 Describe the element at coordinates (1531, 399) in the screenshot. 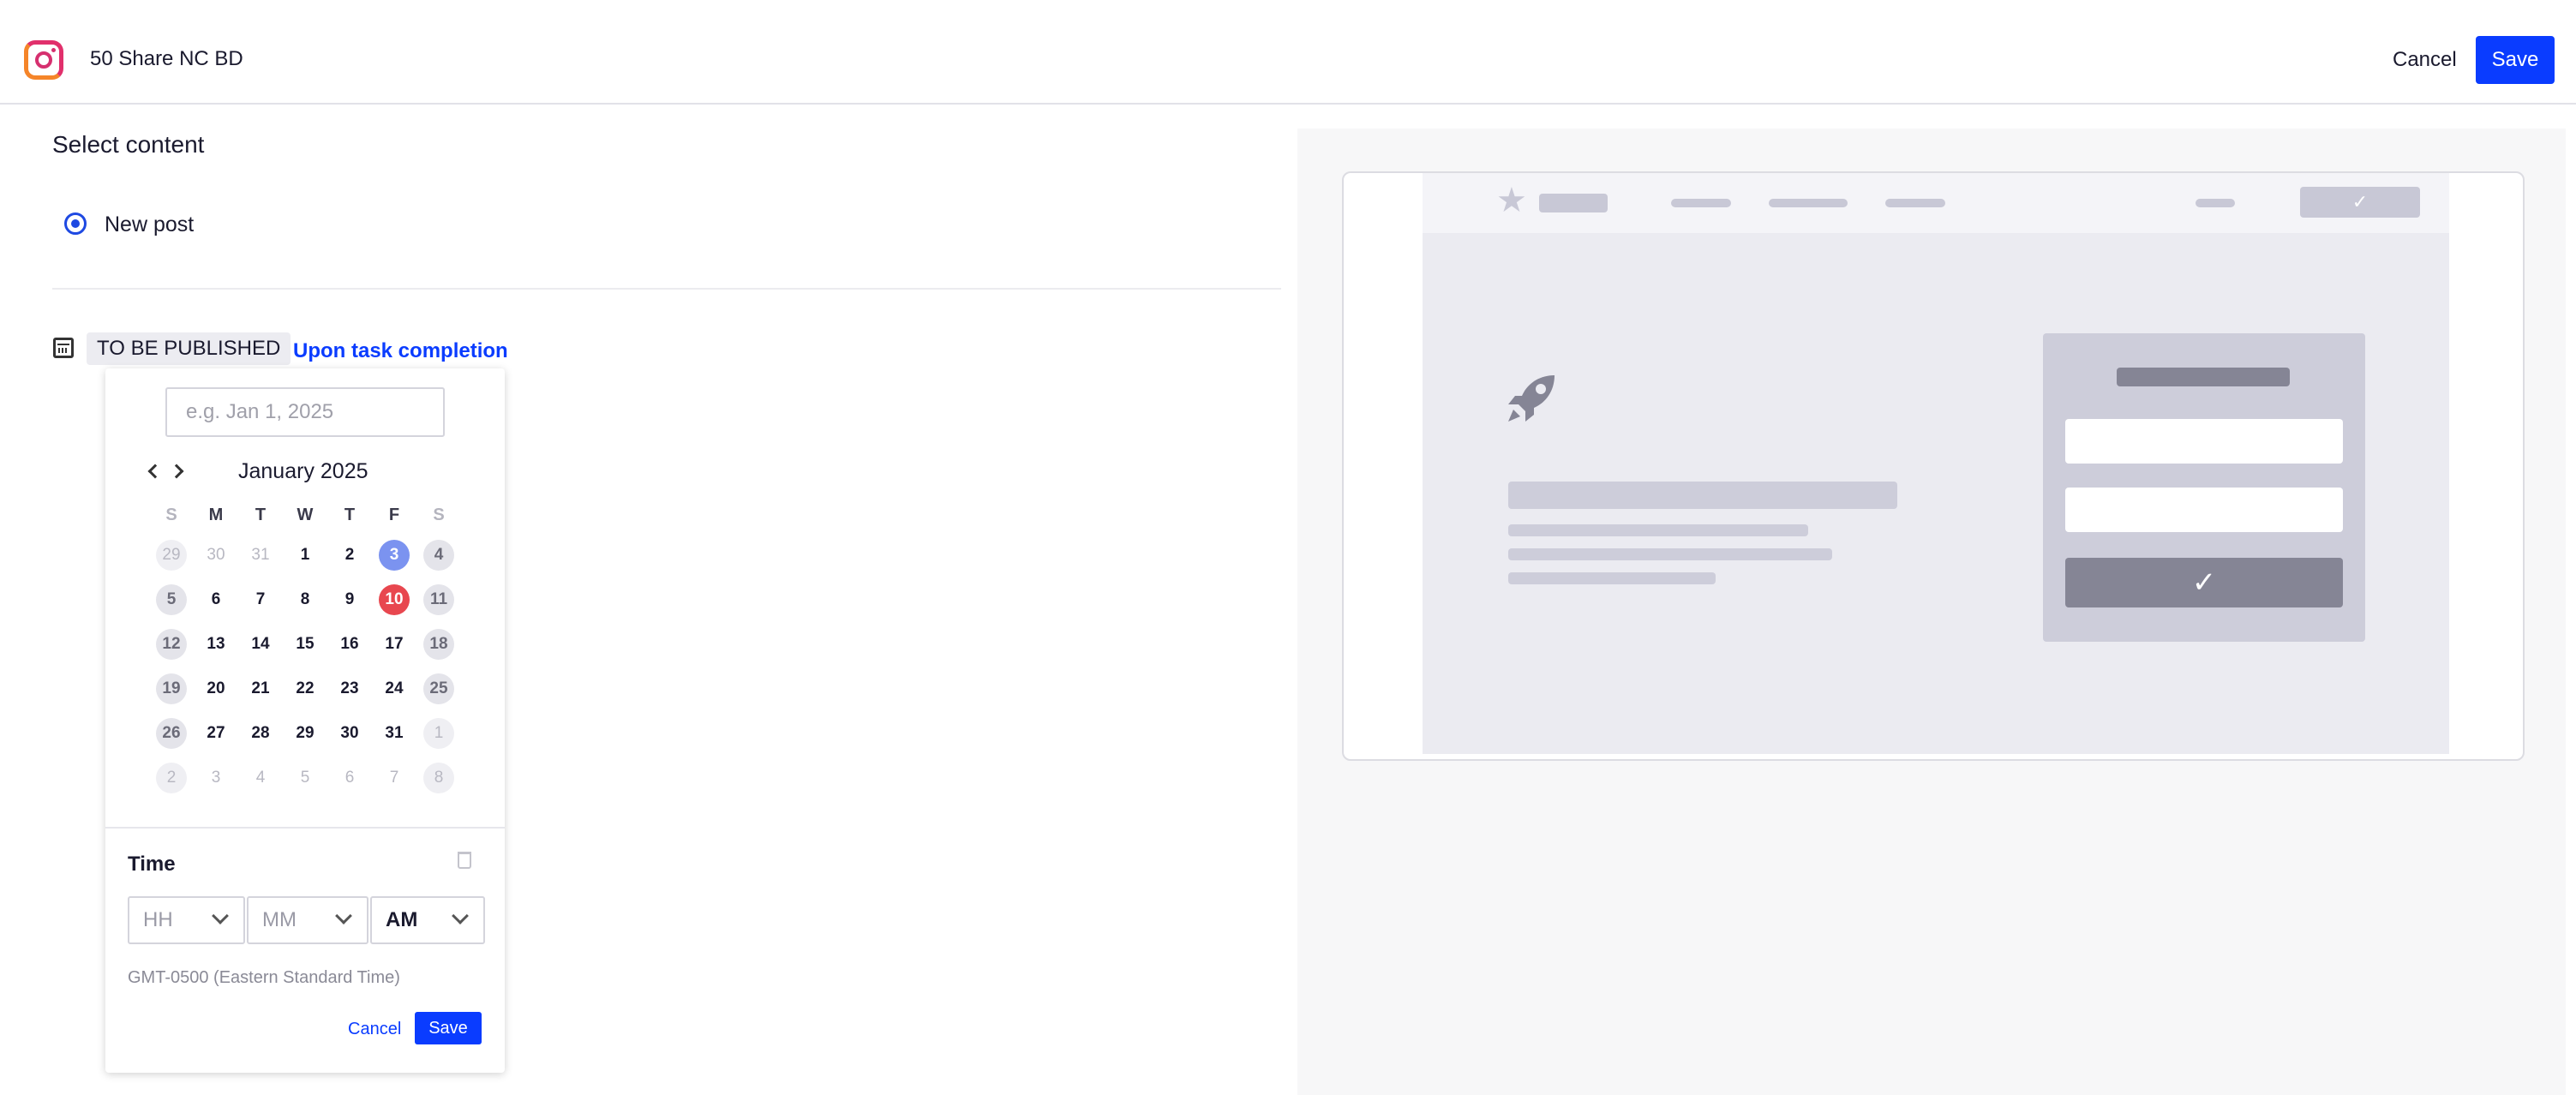

I see `rocket-icon` at that location.